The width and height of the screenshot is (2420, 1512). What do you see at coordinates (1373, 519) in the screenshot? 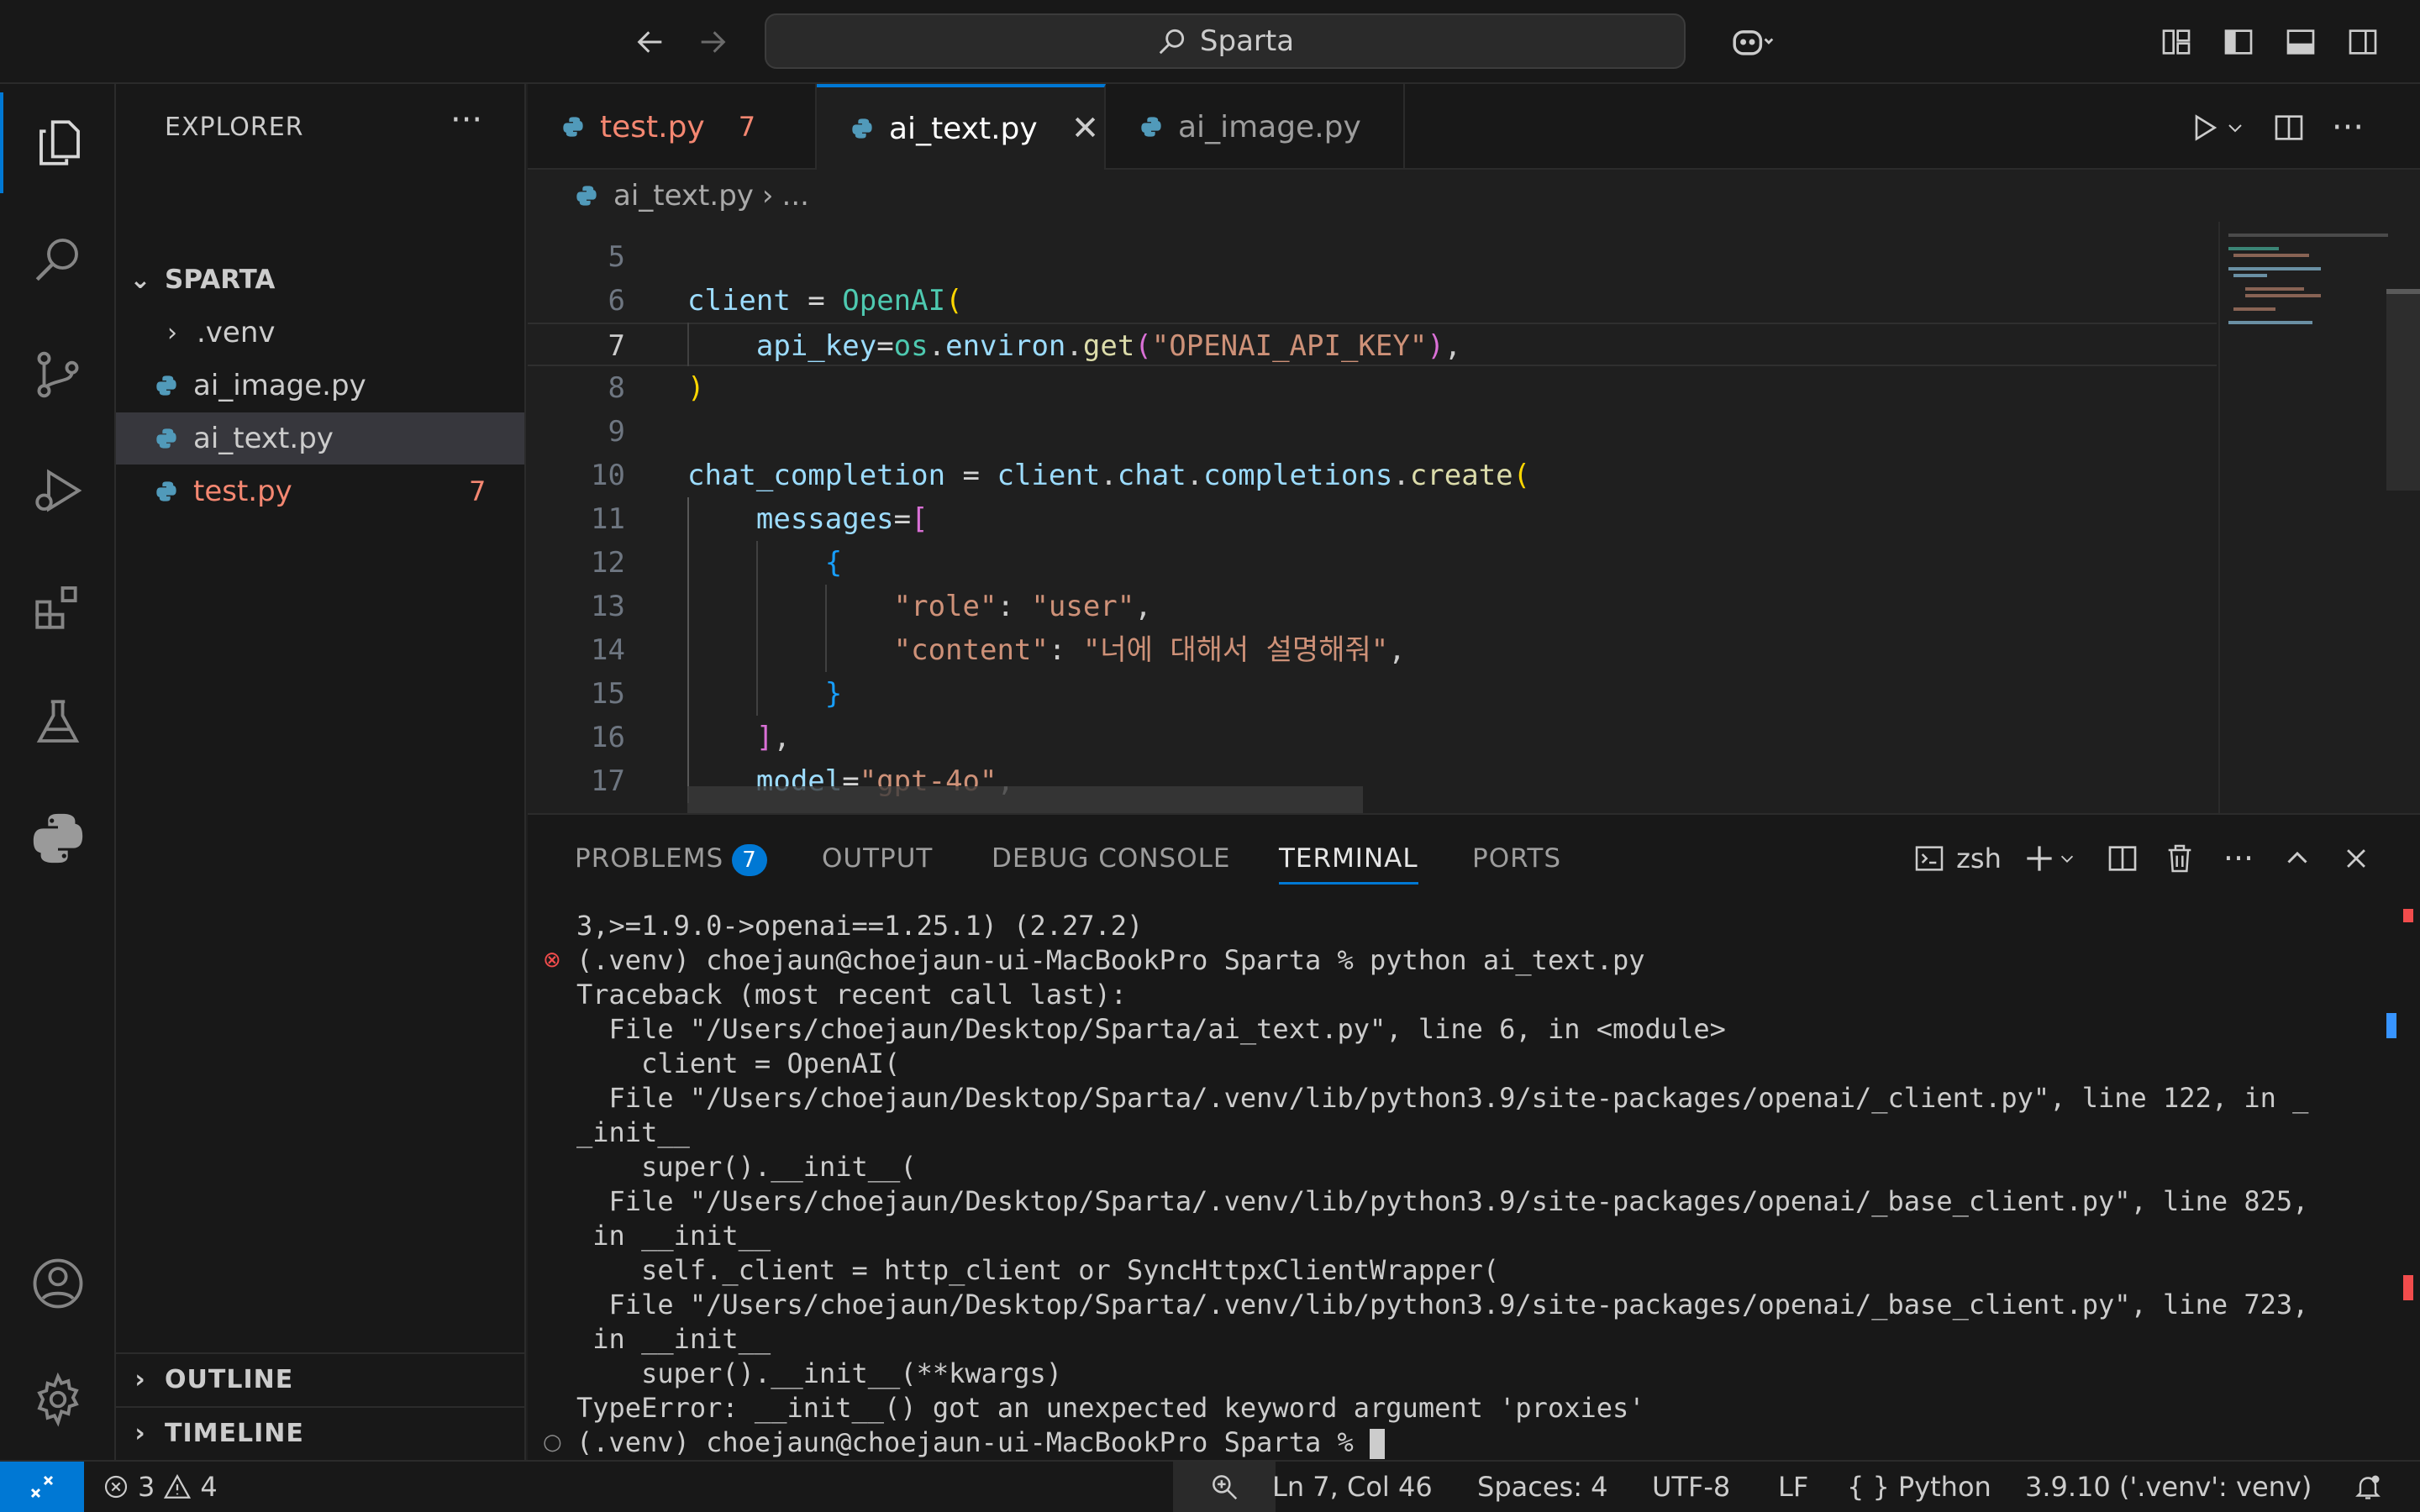
I see `code-line: 11 messages=[` at bounding box center [1373, 519].